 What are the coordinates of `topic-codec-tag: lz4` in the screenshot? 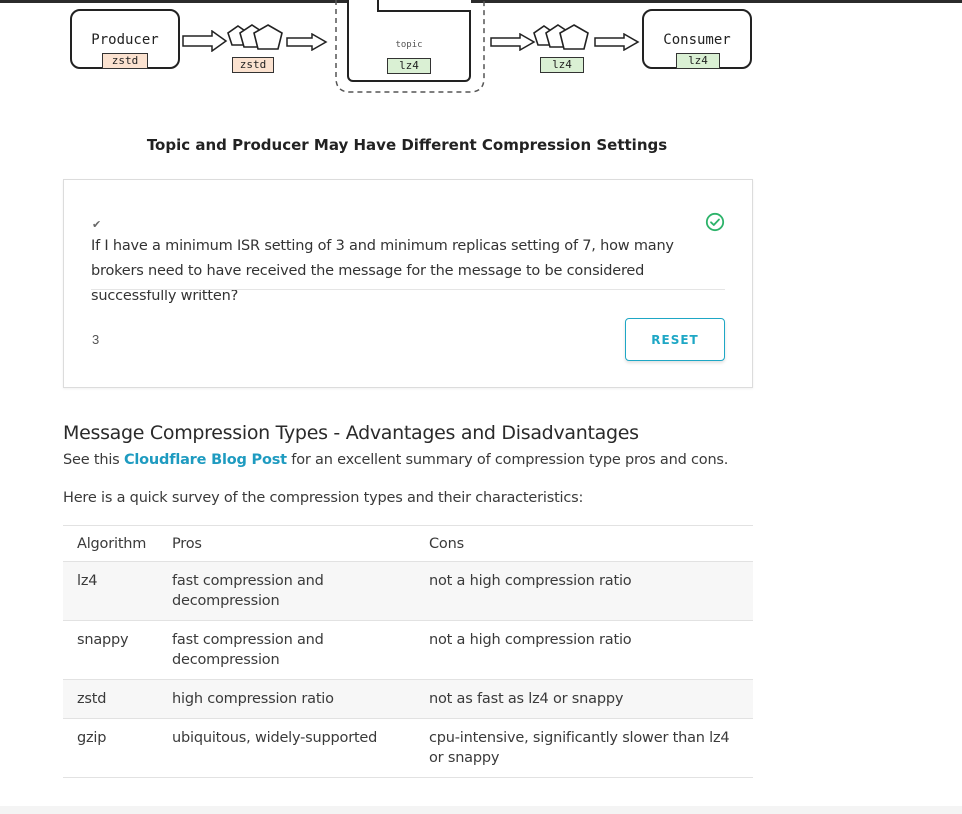 It's located at (409, 66).